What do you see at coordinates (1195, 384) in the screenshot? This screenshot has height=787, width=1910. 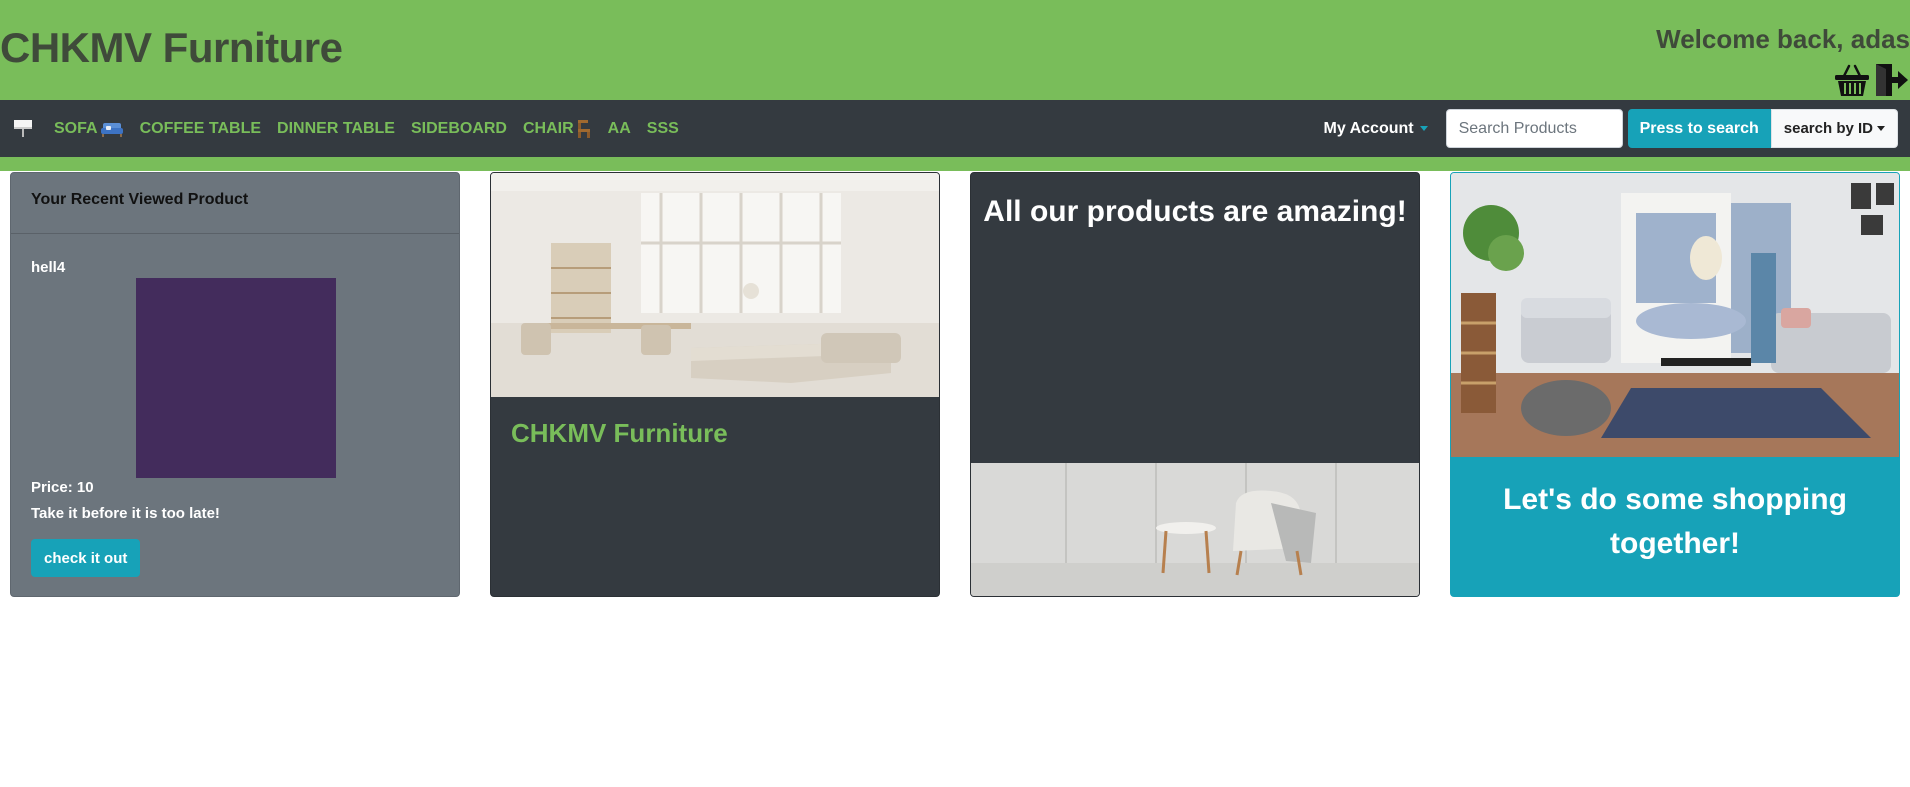 I see `amazing-card: All our products are amazing!` at bounding box center [1195, 384].